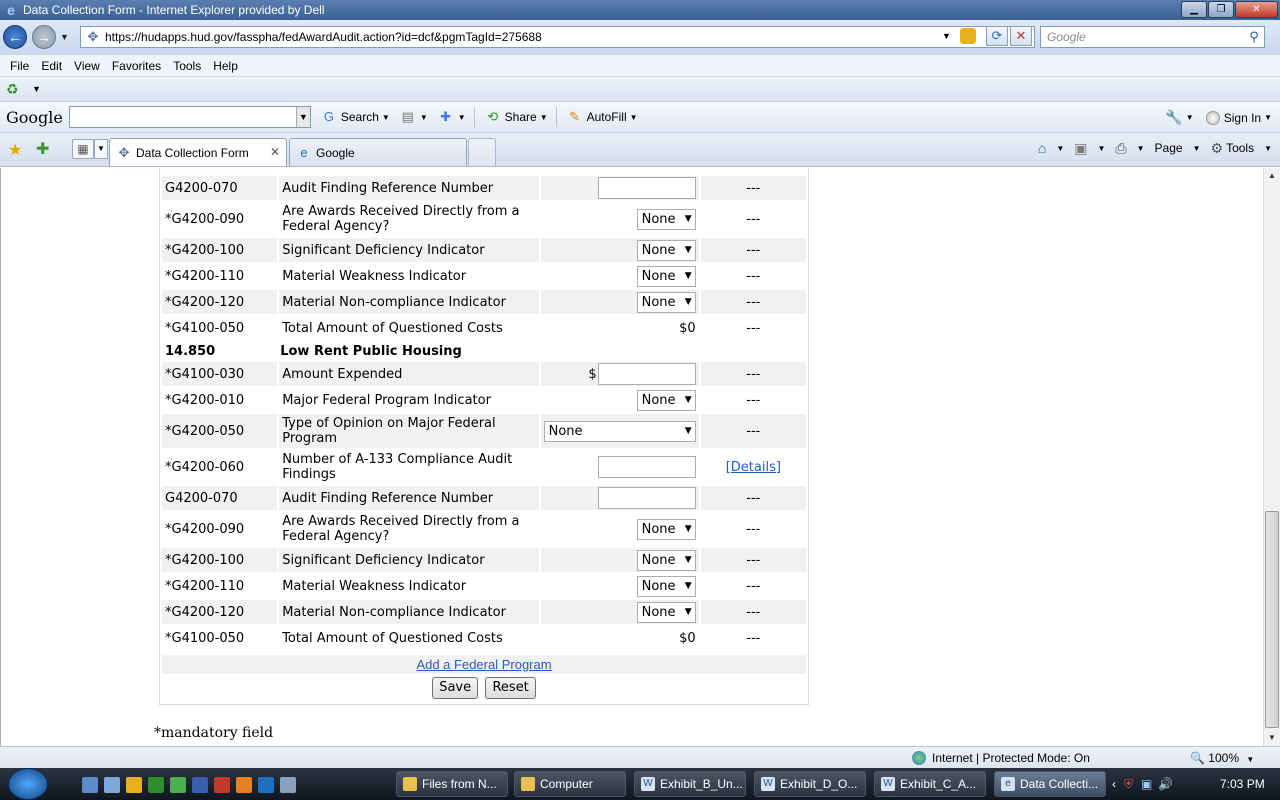 This screenshot has height=800, width=1280. I want to click on google-search-dropdown-icon: ▼, so click(302, 117).